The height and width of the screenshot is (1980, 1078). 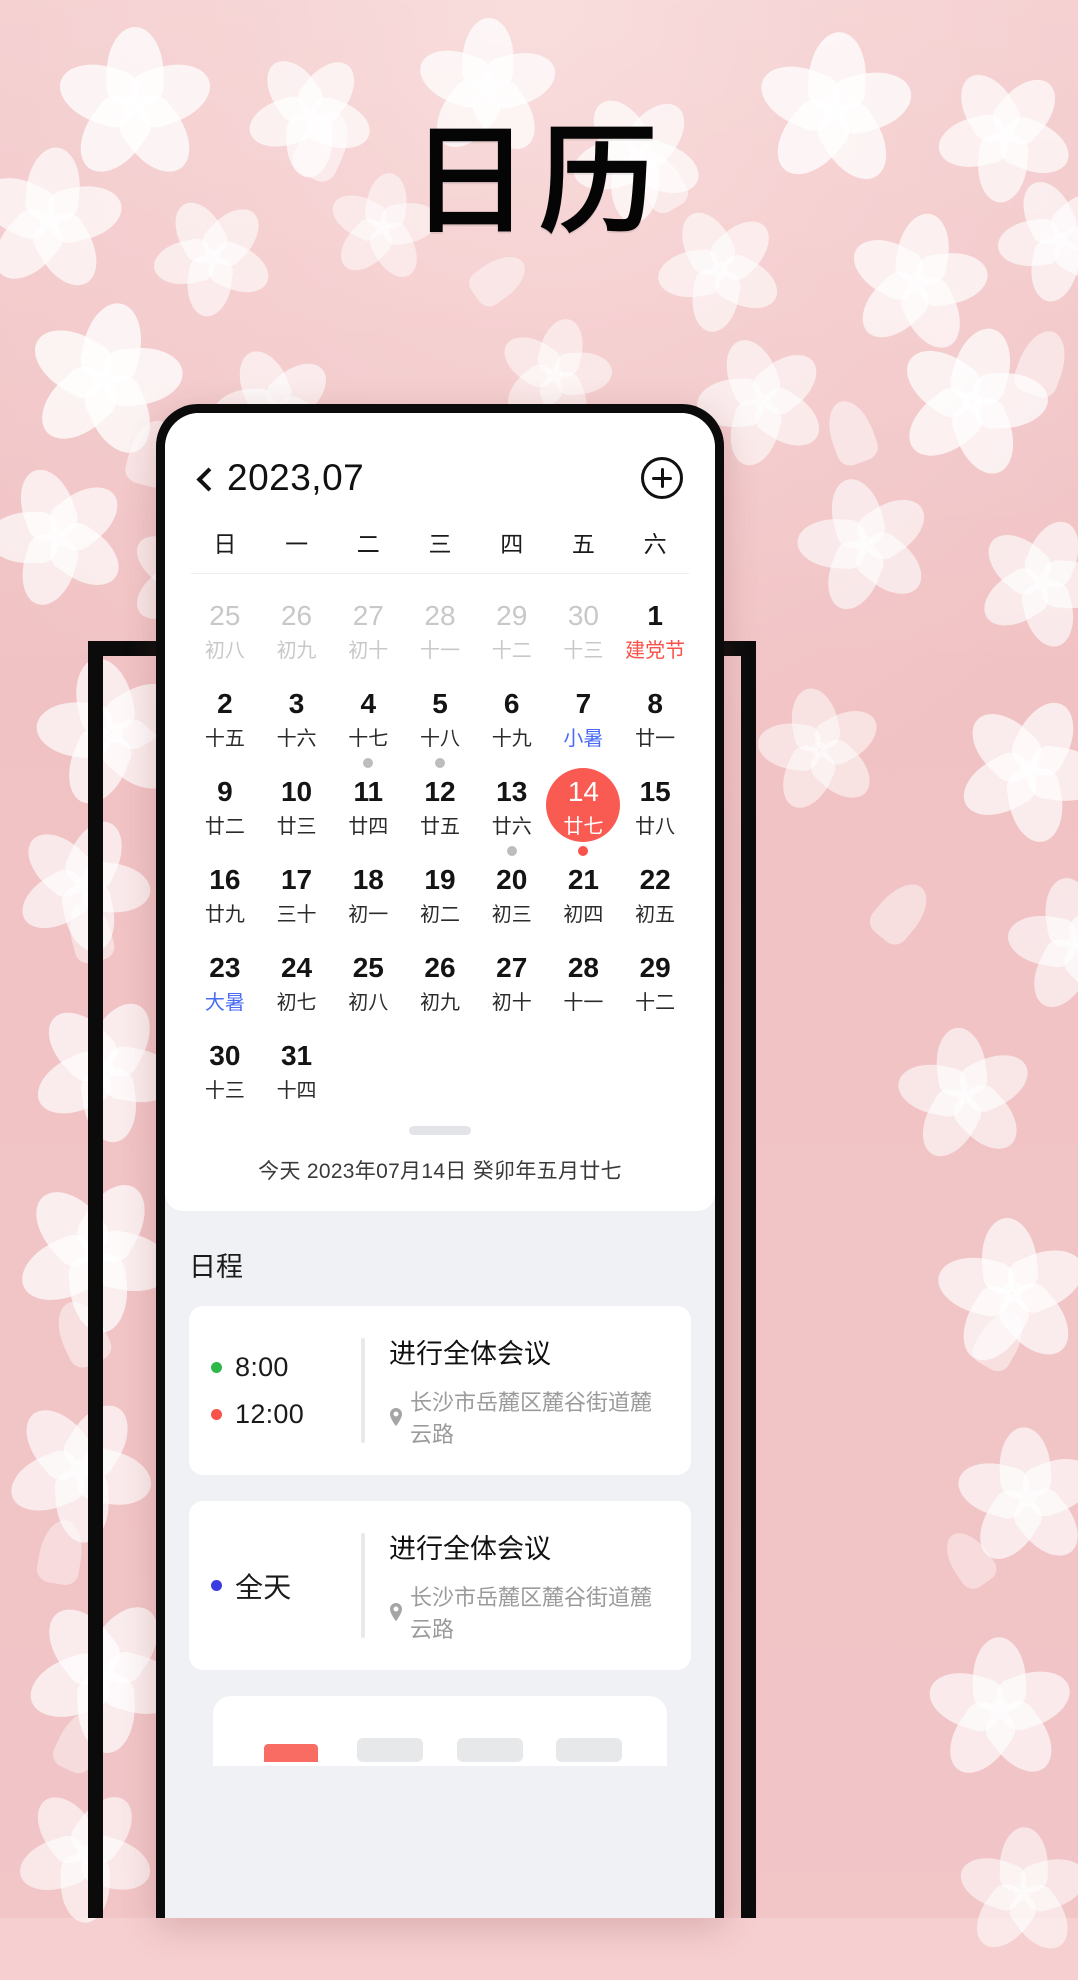 What do you see at coordinates (225, 892) in the screenshot?
I see `calendar-day-16: 16 廿九` at bounding box center [225, 892].